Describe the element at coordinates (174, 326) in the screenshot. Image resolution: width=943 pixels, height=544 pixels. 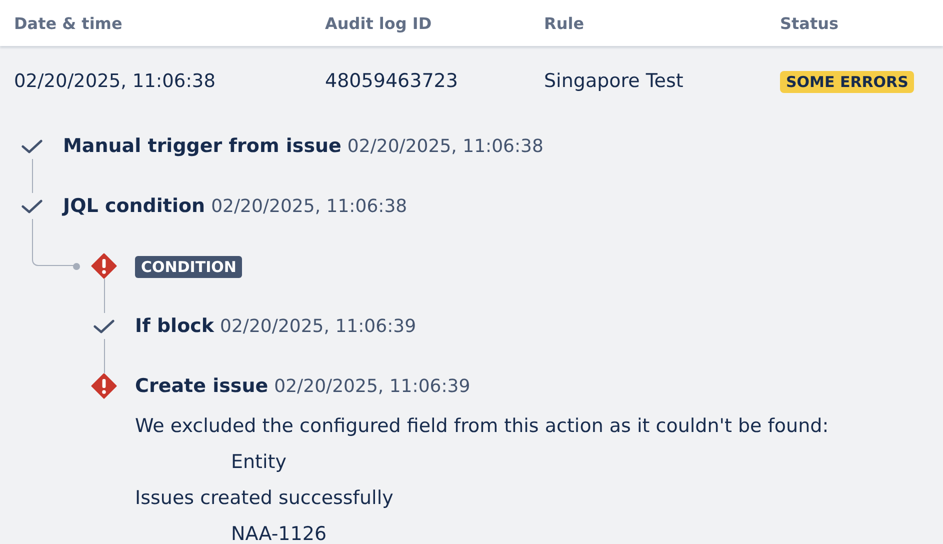
I see `step-title: If block` at that location.